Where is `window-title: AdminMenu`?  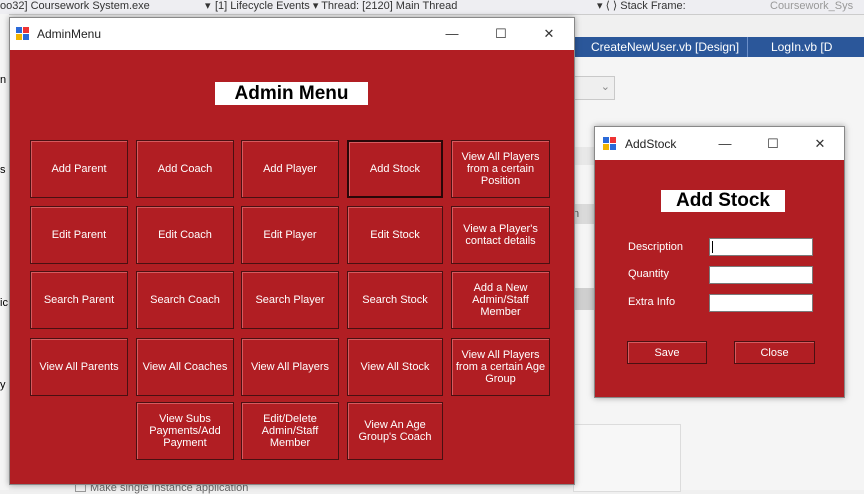 window-title: AdminMenu is located at coordinates (69, 34).